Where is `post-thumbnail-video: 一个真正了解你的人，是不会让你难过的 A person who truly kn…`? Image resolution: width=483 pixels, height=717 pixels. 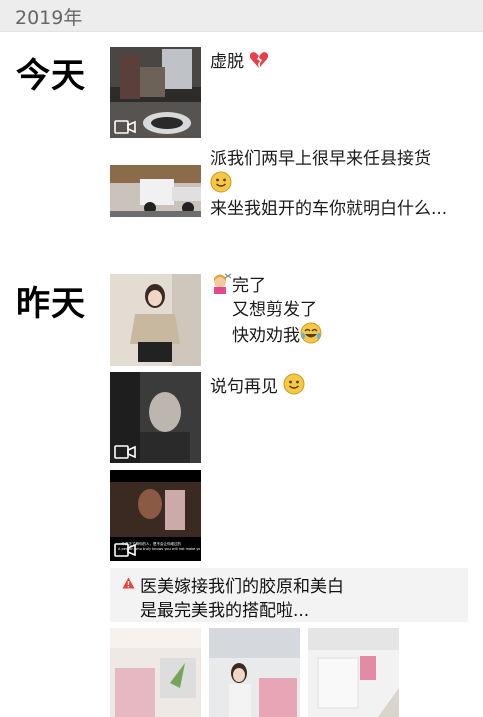 post-thumbnail-video: 一个真正了解你的人，是不会让你难过的 A person who truly kn… is located at coordinates (155, 515).